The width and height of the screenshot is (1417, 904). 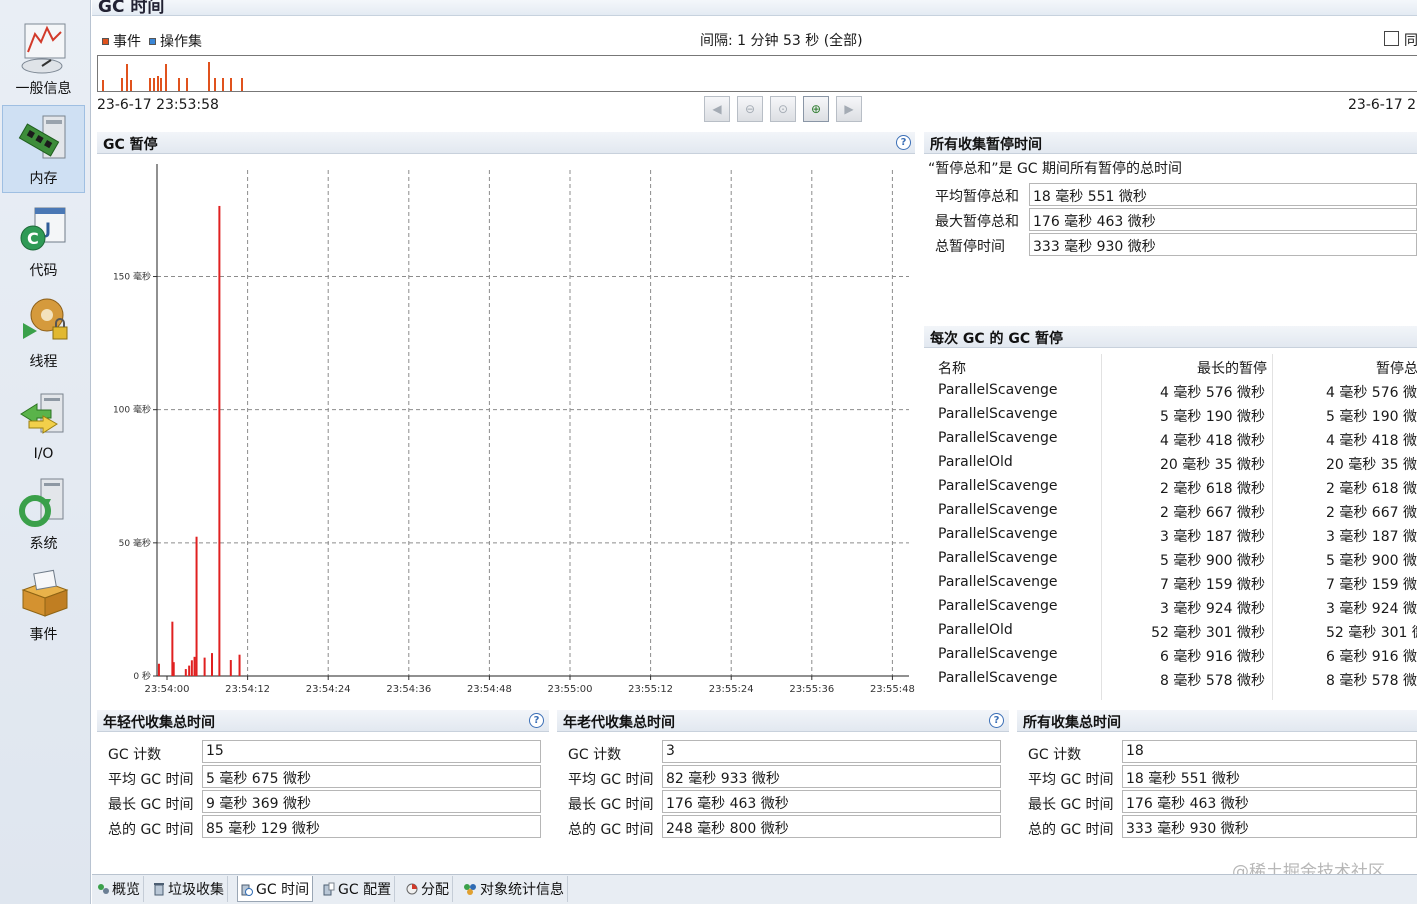 What do you see at coordinates (1371, 681) in the screenshot?
I see `per-gc-total-cell: 8 毫秒 578 微` at bounding box center [1371, 681].